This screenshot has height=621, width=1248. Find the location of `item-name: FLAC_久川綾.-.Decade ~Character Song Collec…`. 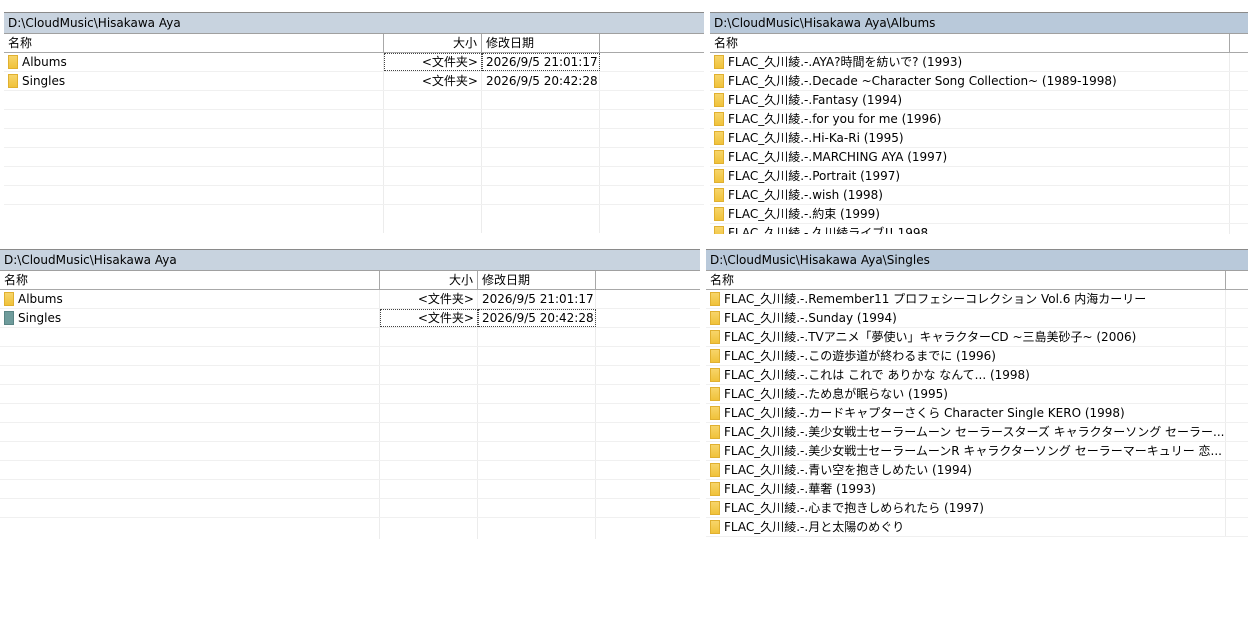

item-name: FLAC_久川綾.-.Decade ~Character Song Collec… is located at coordinates (922, 81).